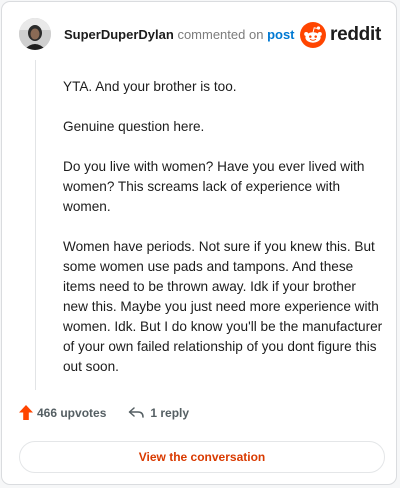  What do you see at coordinates (134, 126) in the screenshot?
I see `comment-paragraph: Genuine question here.` at bounding box center [134, 126].